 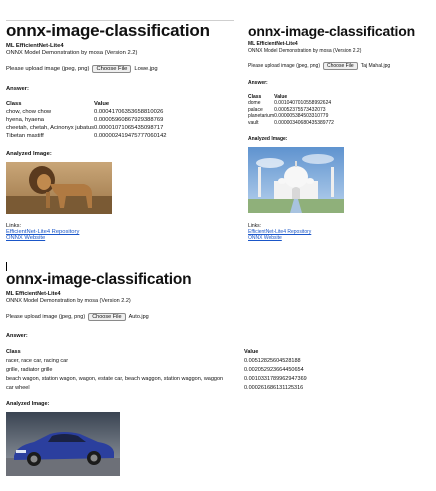 I want to click on table-row: car wheel 0.000261686131125316, so click(x=156, y=388).